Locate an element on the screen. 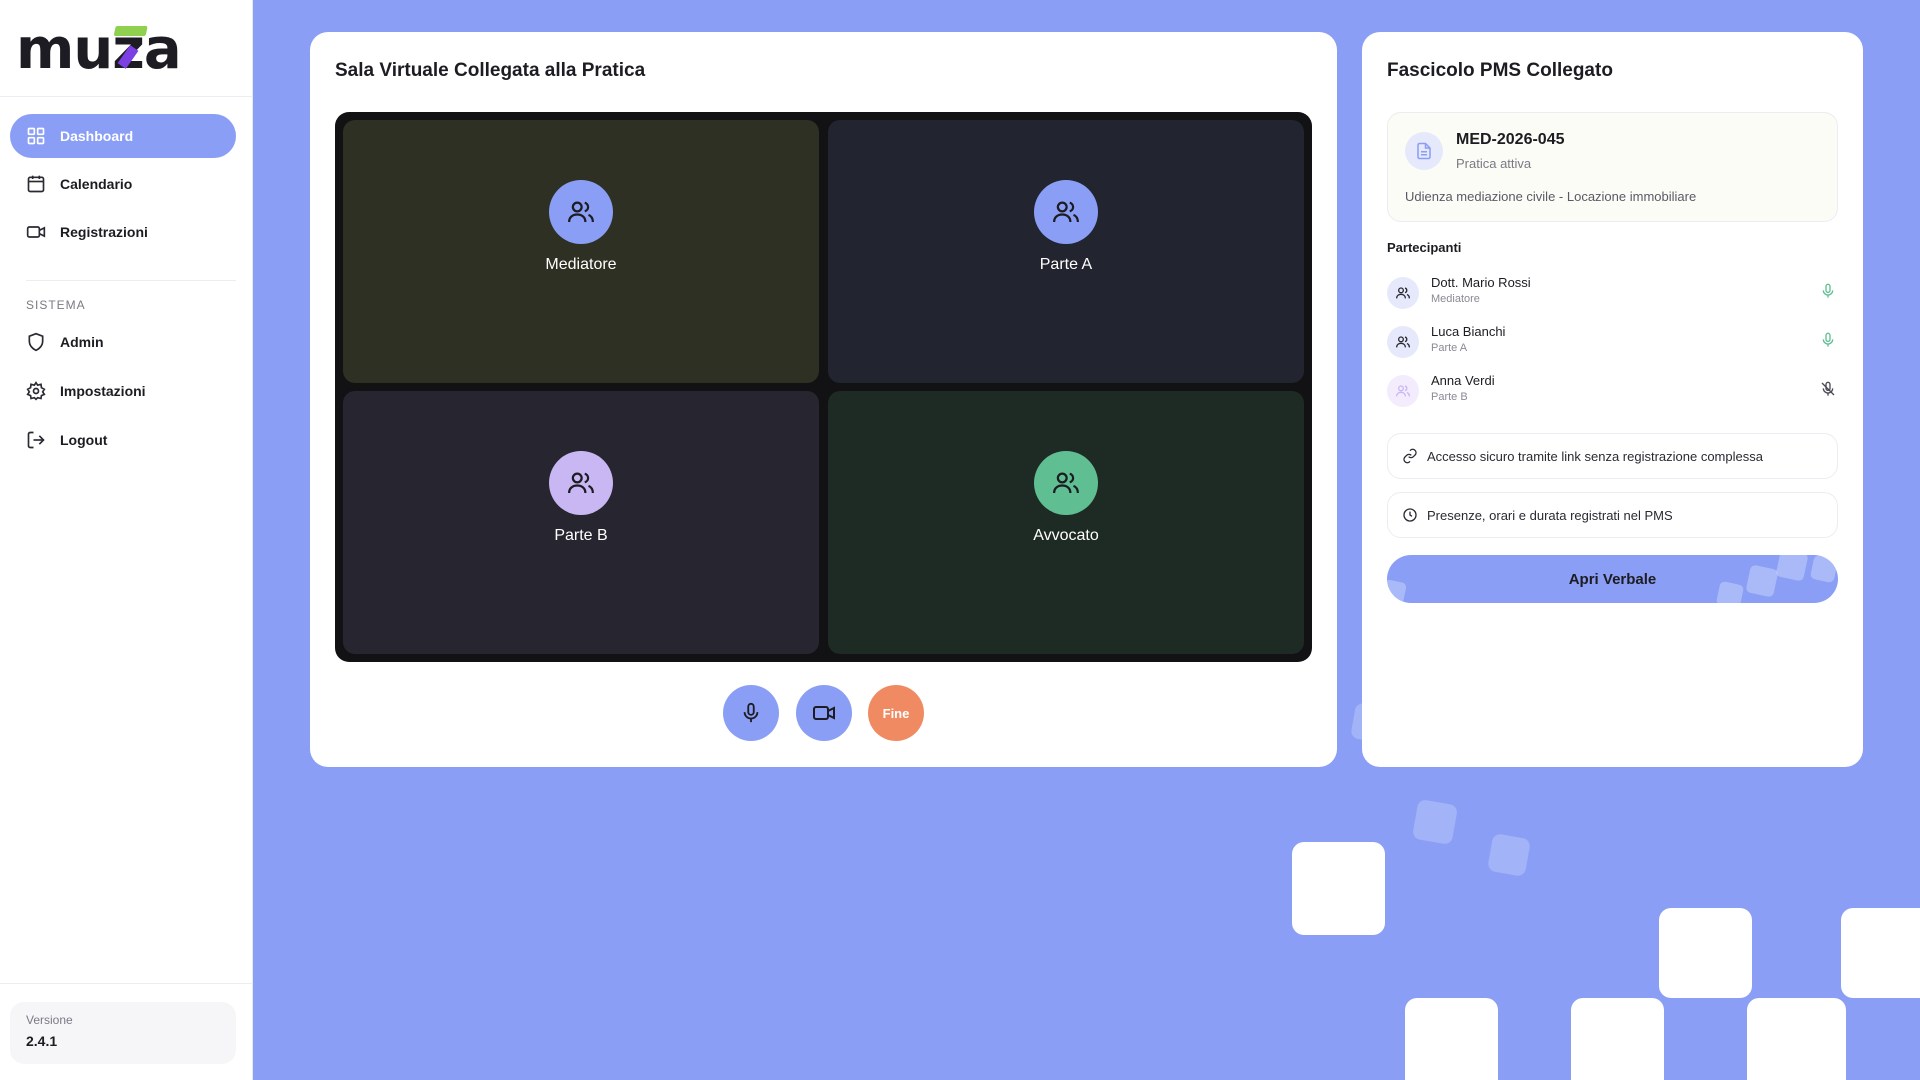 This screenshot has width=1920, height=1080. shield-icon is located at coordinates (36, 342).